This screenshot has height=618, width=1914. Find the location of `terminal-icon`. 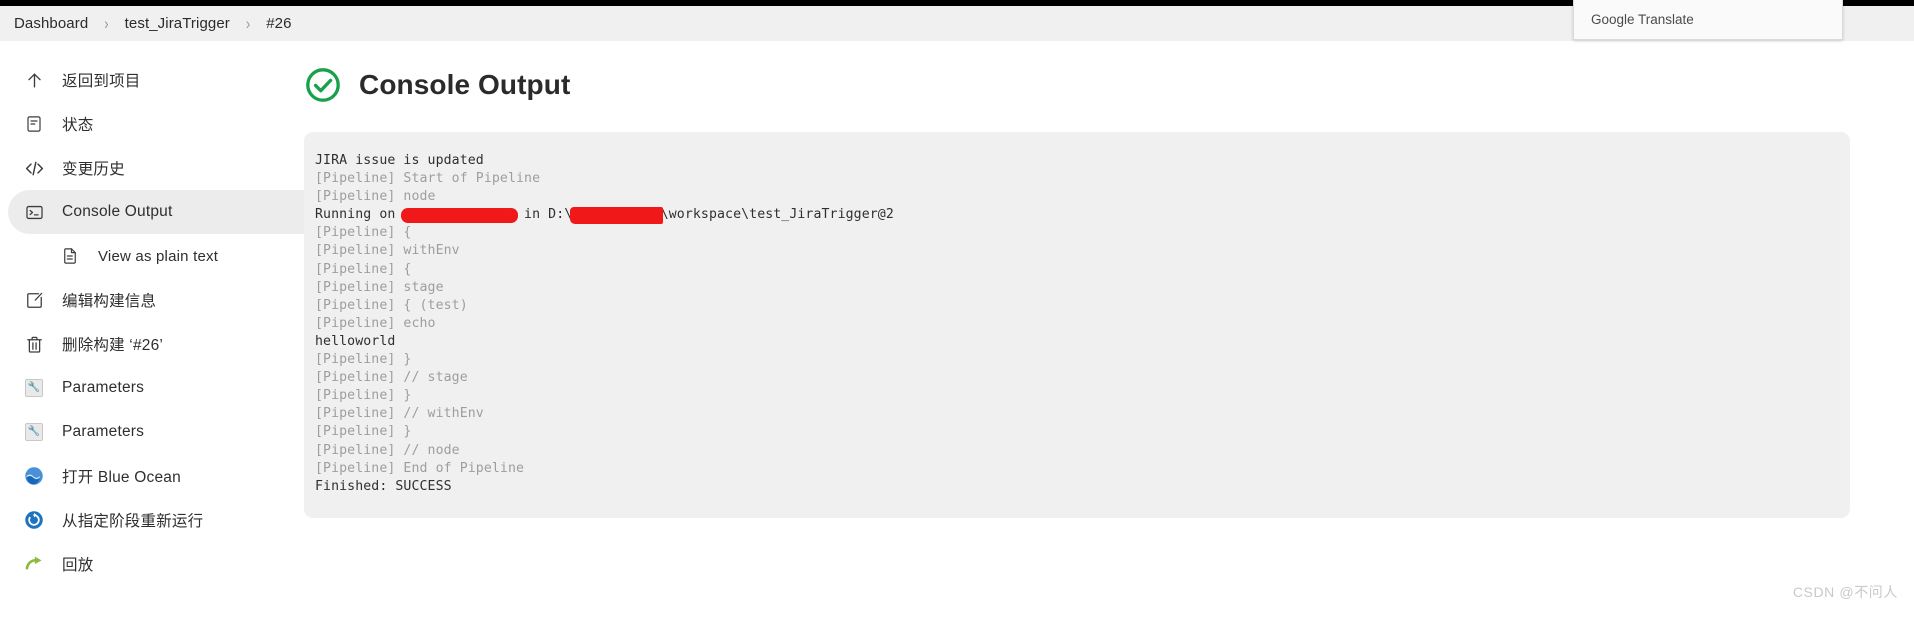

terminal-icon is located at coordinates (34, 212).